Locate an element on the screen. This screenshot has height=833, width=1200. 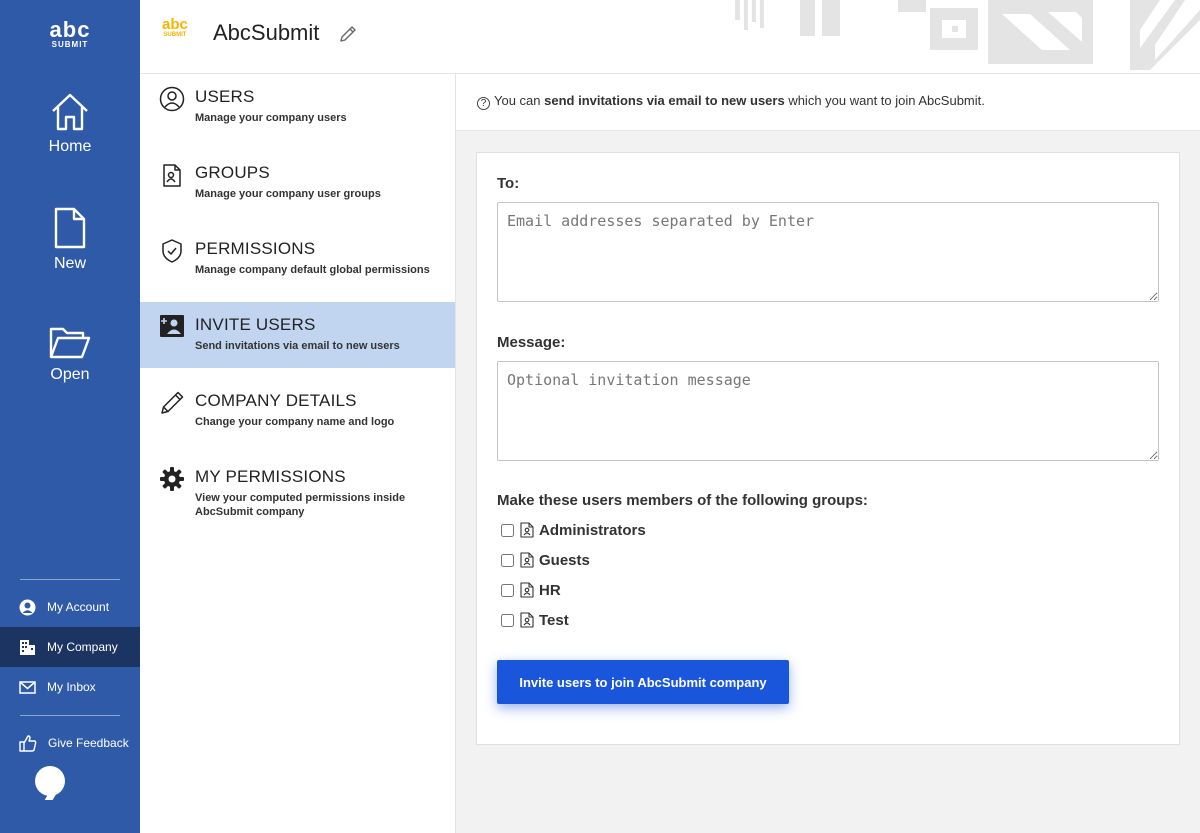
my-company-label: My Company is located at coordinates (82, 647).